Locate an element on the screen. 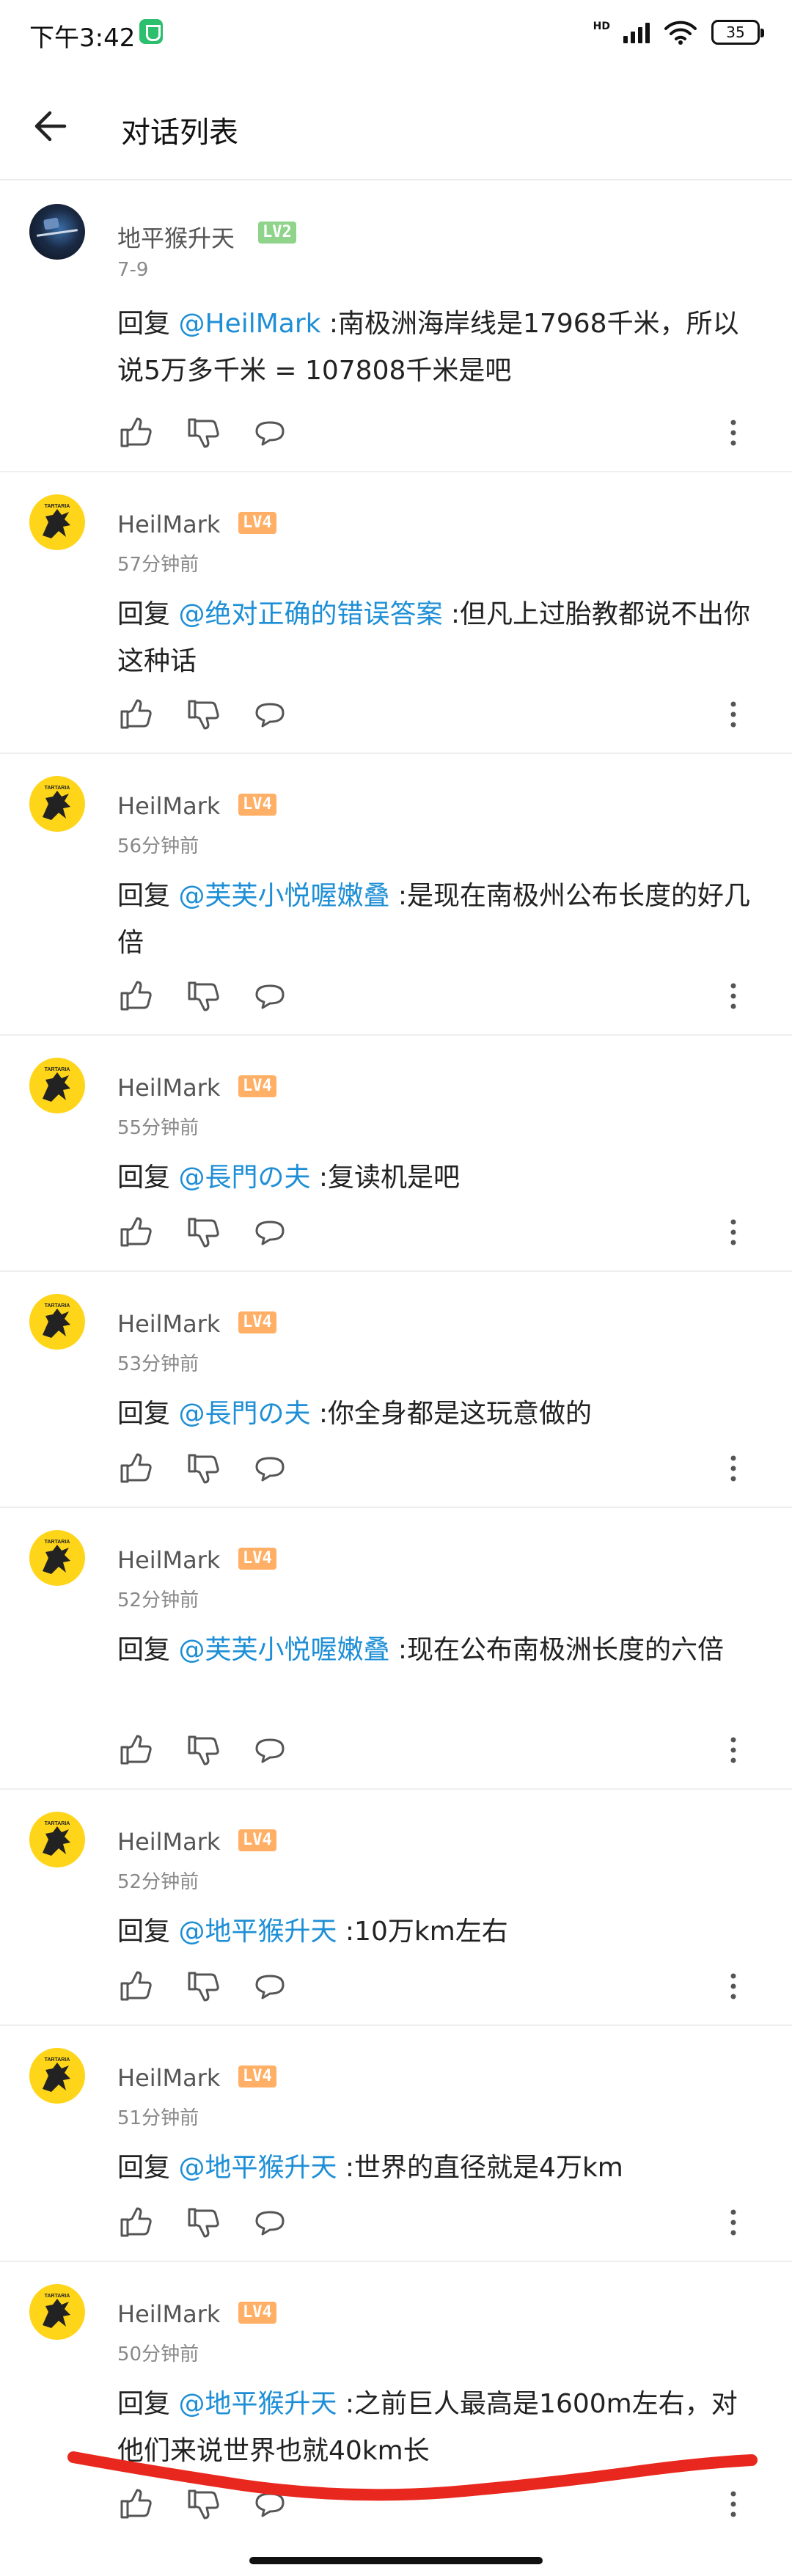 Image resolution: width=792 pixels, height=2576 pixels. comment-body: 回复 @芙芙小悦喔嫩叠 :现在公布南极洲长度的六倍 is located at coordinates (440, 1650).